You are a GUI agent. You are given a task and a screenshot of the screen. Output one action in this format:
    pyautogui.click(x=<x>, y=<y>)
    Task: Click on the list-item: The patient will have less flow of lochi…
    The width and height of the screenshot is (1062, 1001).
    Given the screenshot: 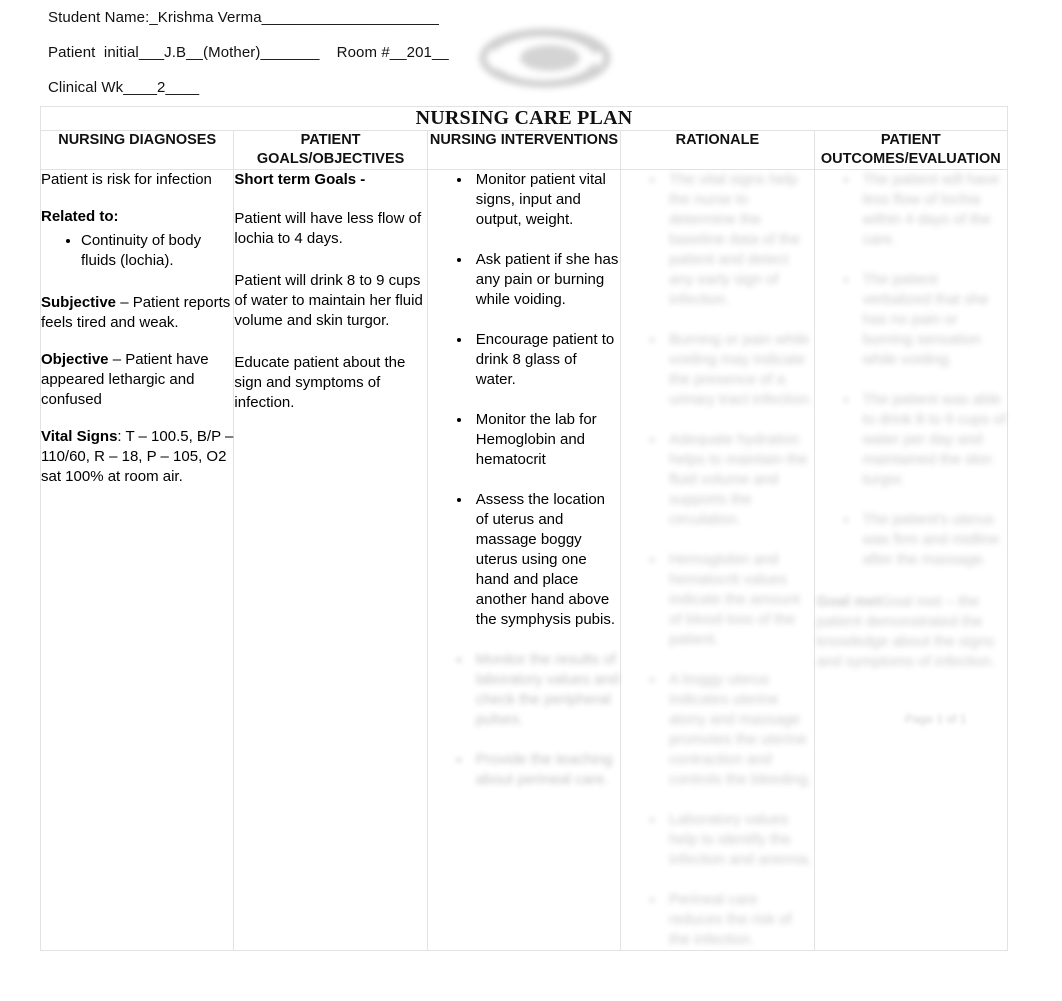 What is the action you would take?
    pyautogui.click(x=933, y=210)
    